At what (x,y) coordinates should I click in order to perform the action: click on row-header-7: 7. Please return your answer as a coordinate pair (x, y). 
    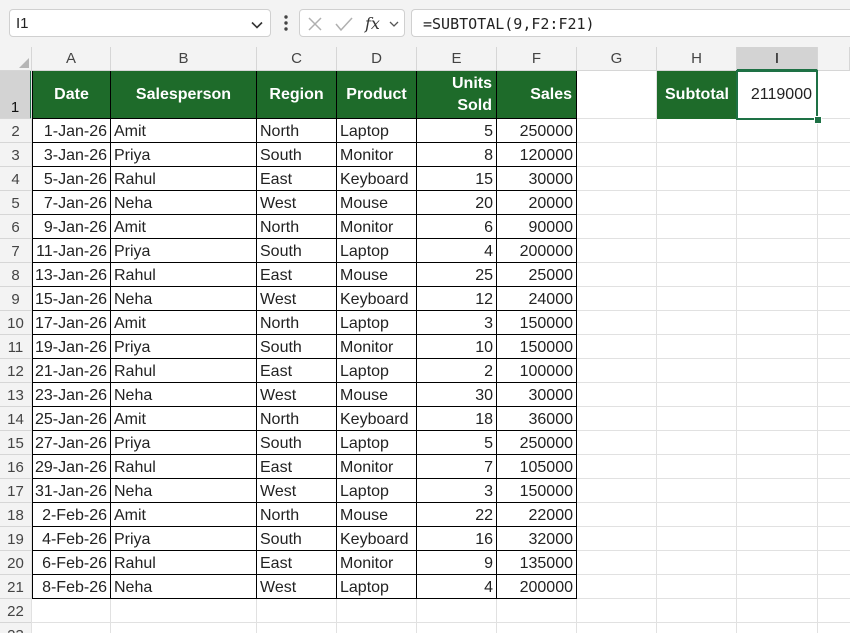
    Looking at the image, I should click on (16, 251).